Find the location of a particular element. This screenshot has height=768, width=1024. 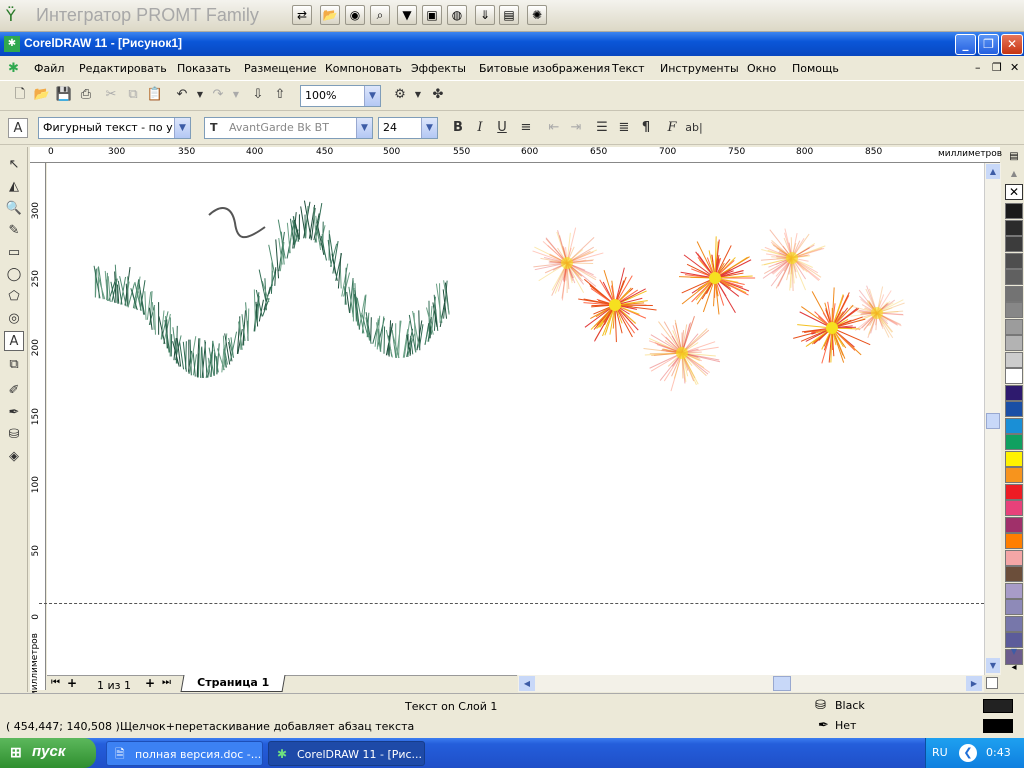

edit-text-button: ab| is located at coordinates (694, 128).